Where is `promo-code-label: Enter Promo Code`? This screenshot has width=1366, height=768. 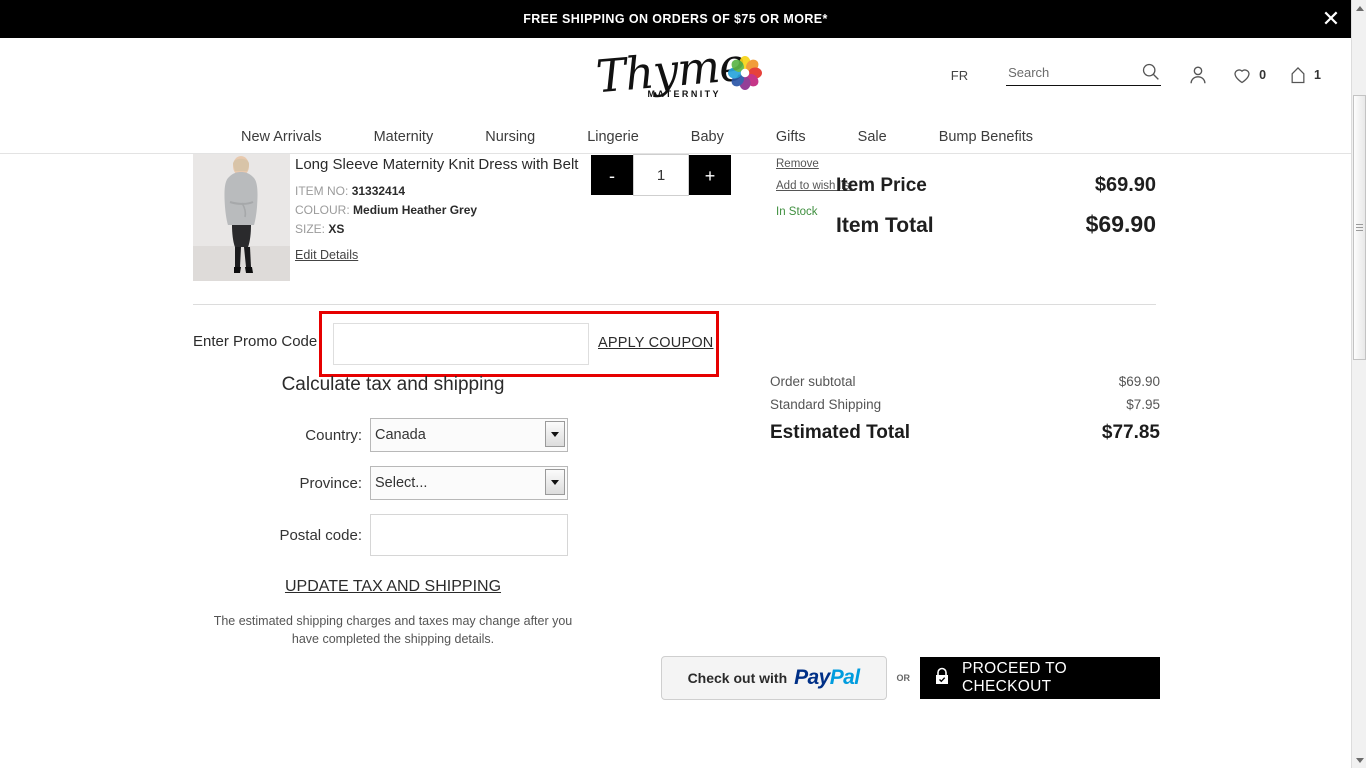 promo-code-label: Enter Promo Code is located at coordinates (255, 341).